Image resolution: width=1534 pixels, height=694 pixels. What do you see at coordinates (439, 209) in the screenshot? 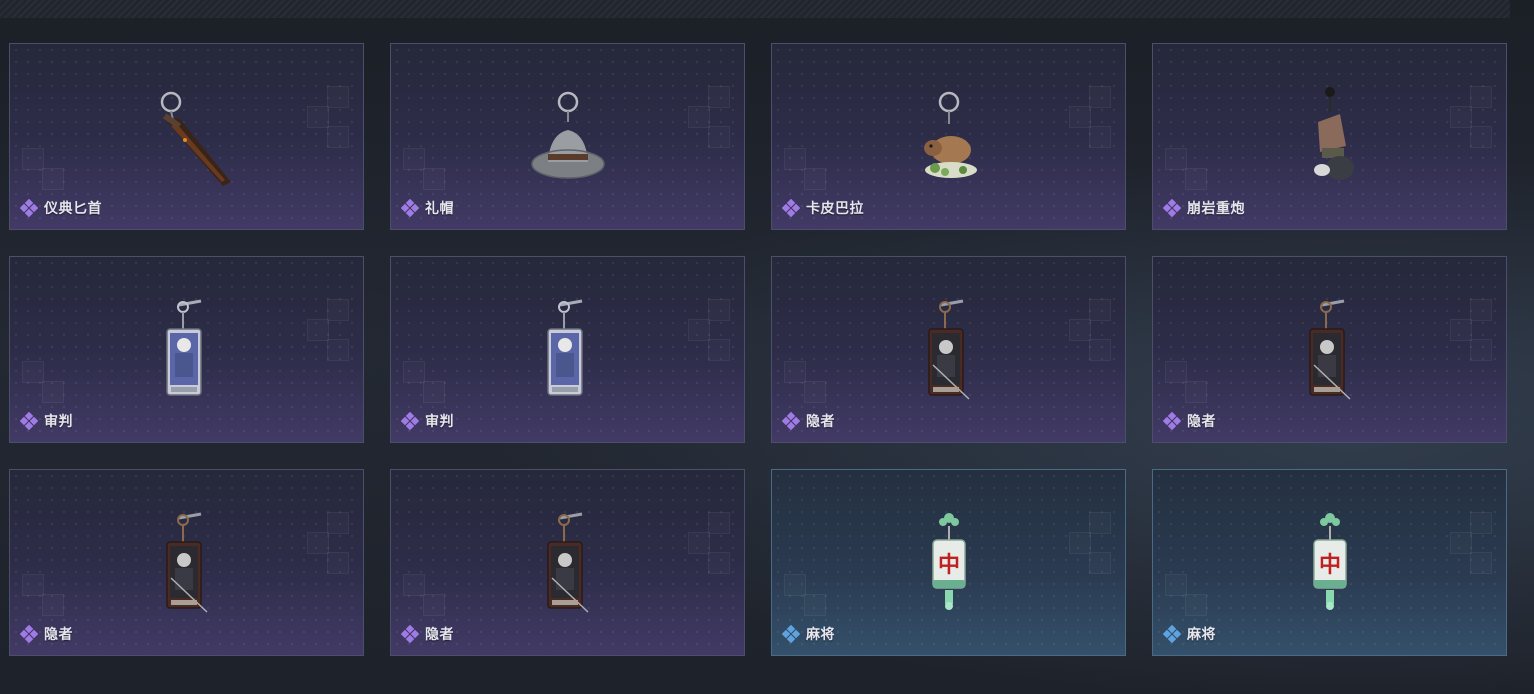
I see `charm-name: 礼帽` at bounding box center [439, 209].